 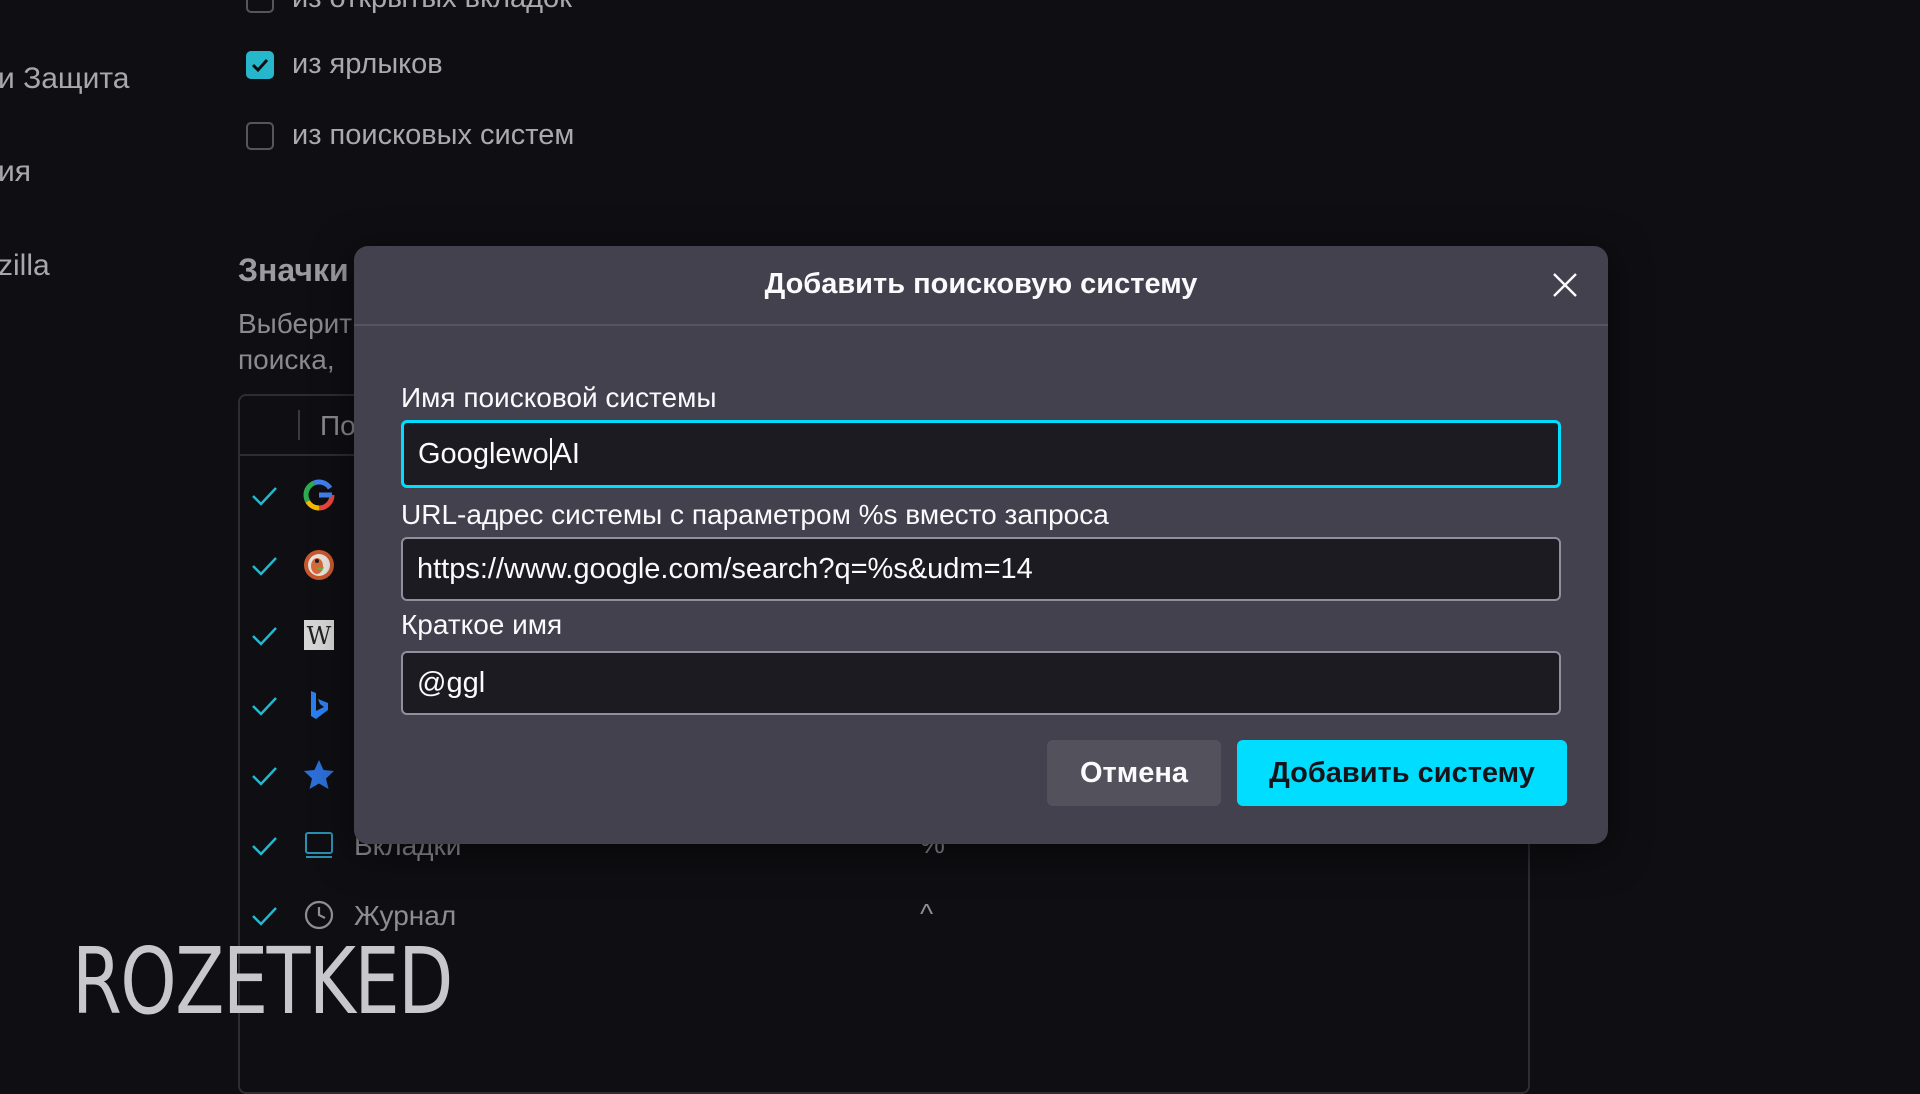 I want to click on dialog-title: Добавить поисковую систему, so click(x=981, y=284).